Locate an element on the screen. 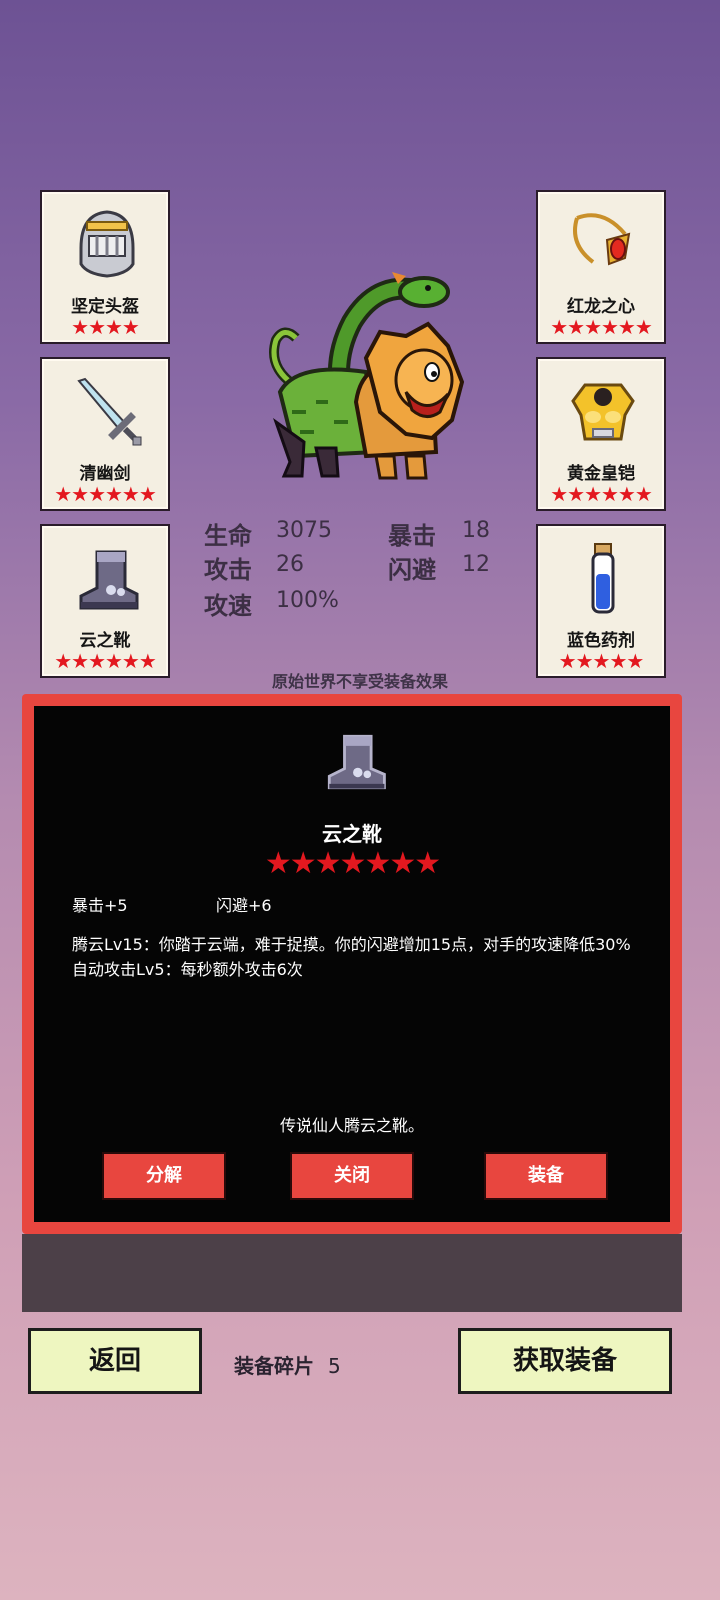 The height and width of the screenshot is (1600, 720). slot-name: 黄金皇铠 is located at coordinates (601, 474).